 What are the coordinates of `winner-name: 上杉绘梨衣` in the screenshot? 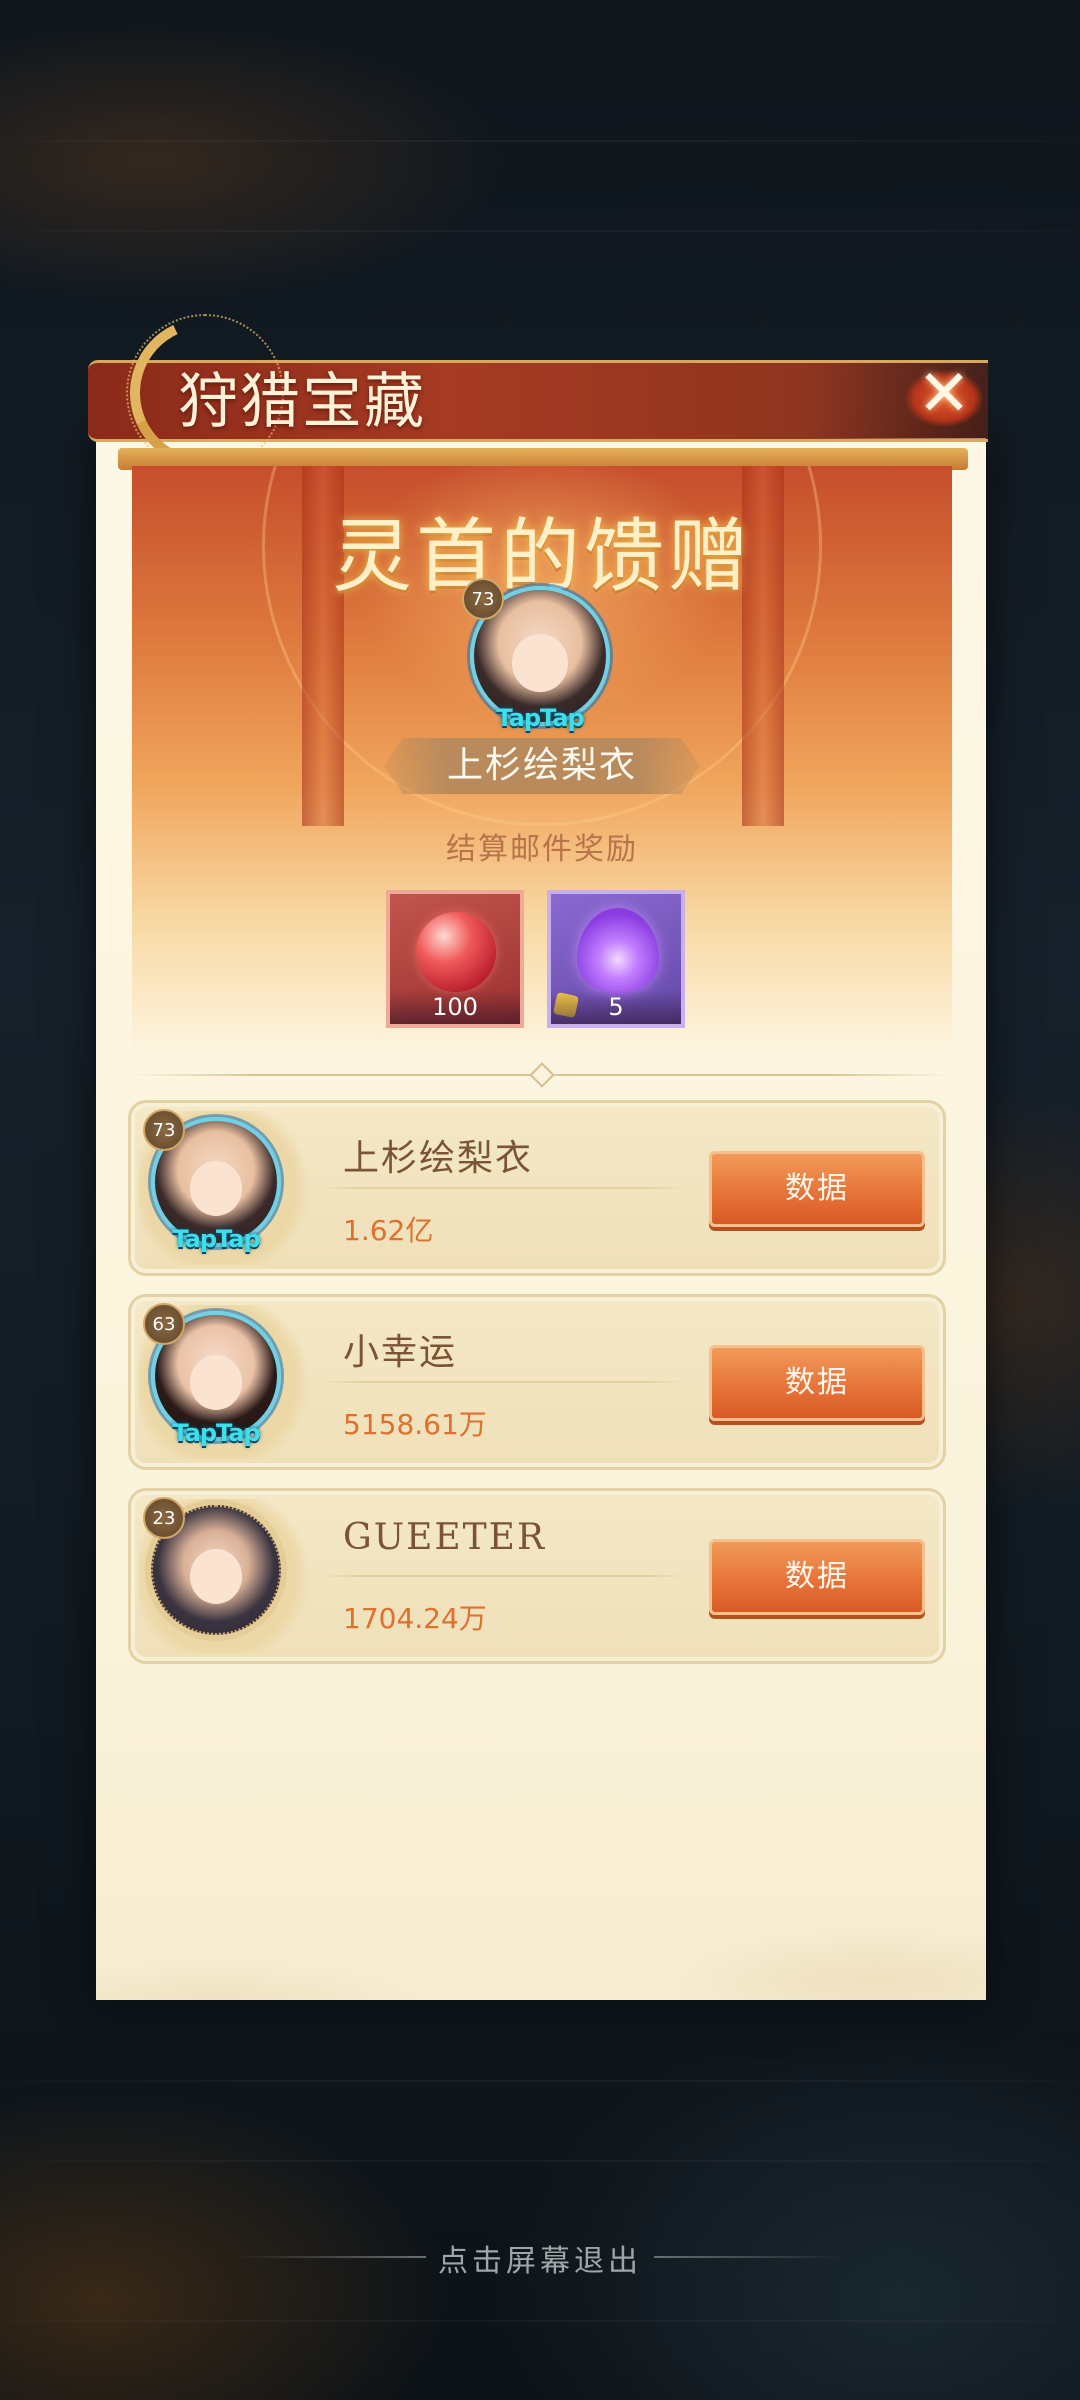 It's located at (542, 766).